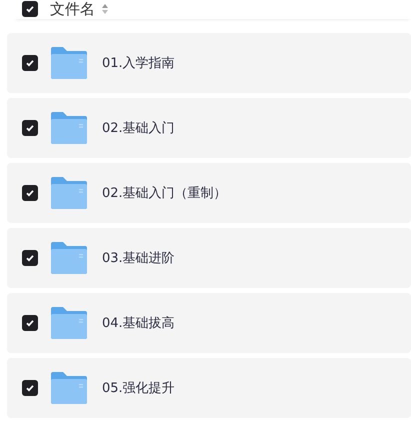  What do you see at coordinates (138, 63) in the screenshot?
I see `file-name: 01.入学指南` at bounding box center [138, 63].